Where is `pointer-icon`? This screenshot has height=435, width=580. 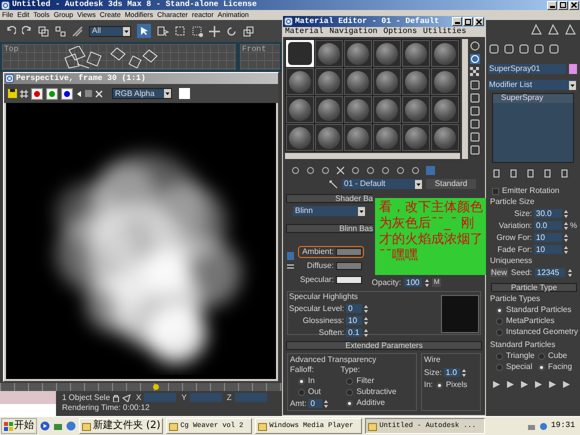 pointer-icon is located at coordinates (144, 31).